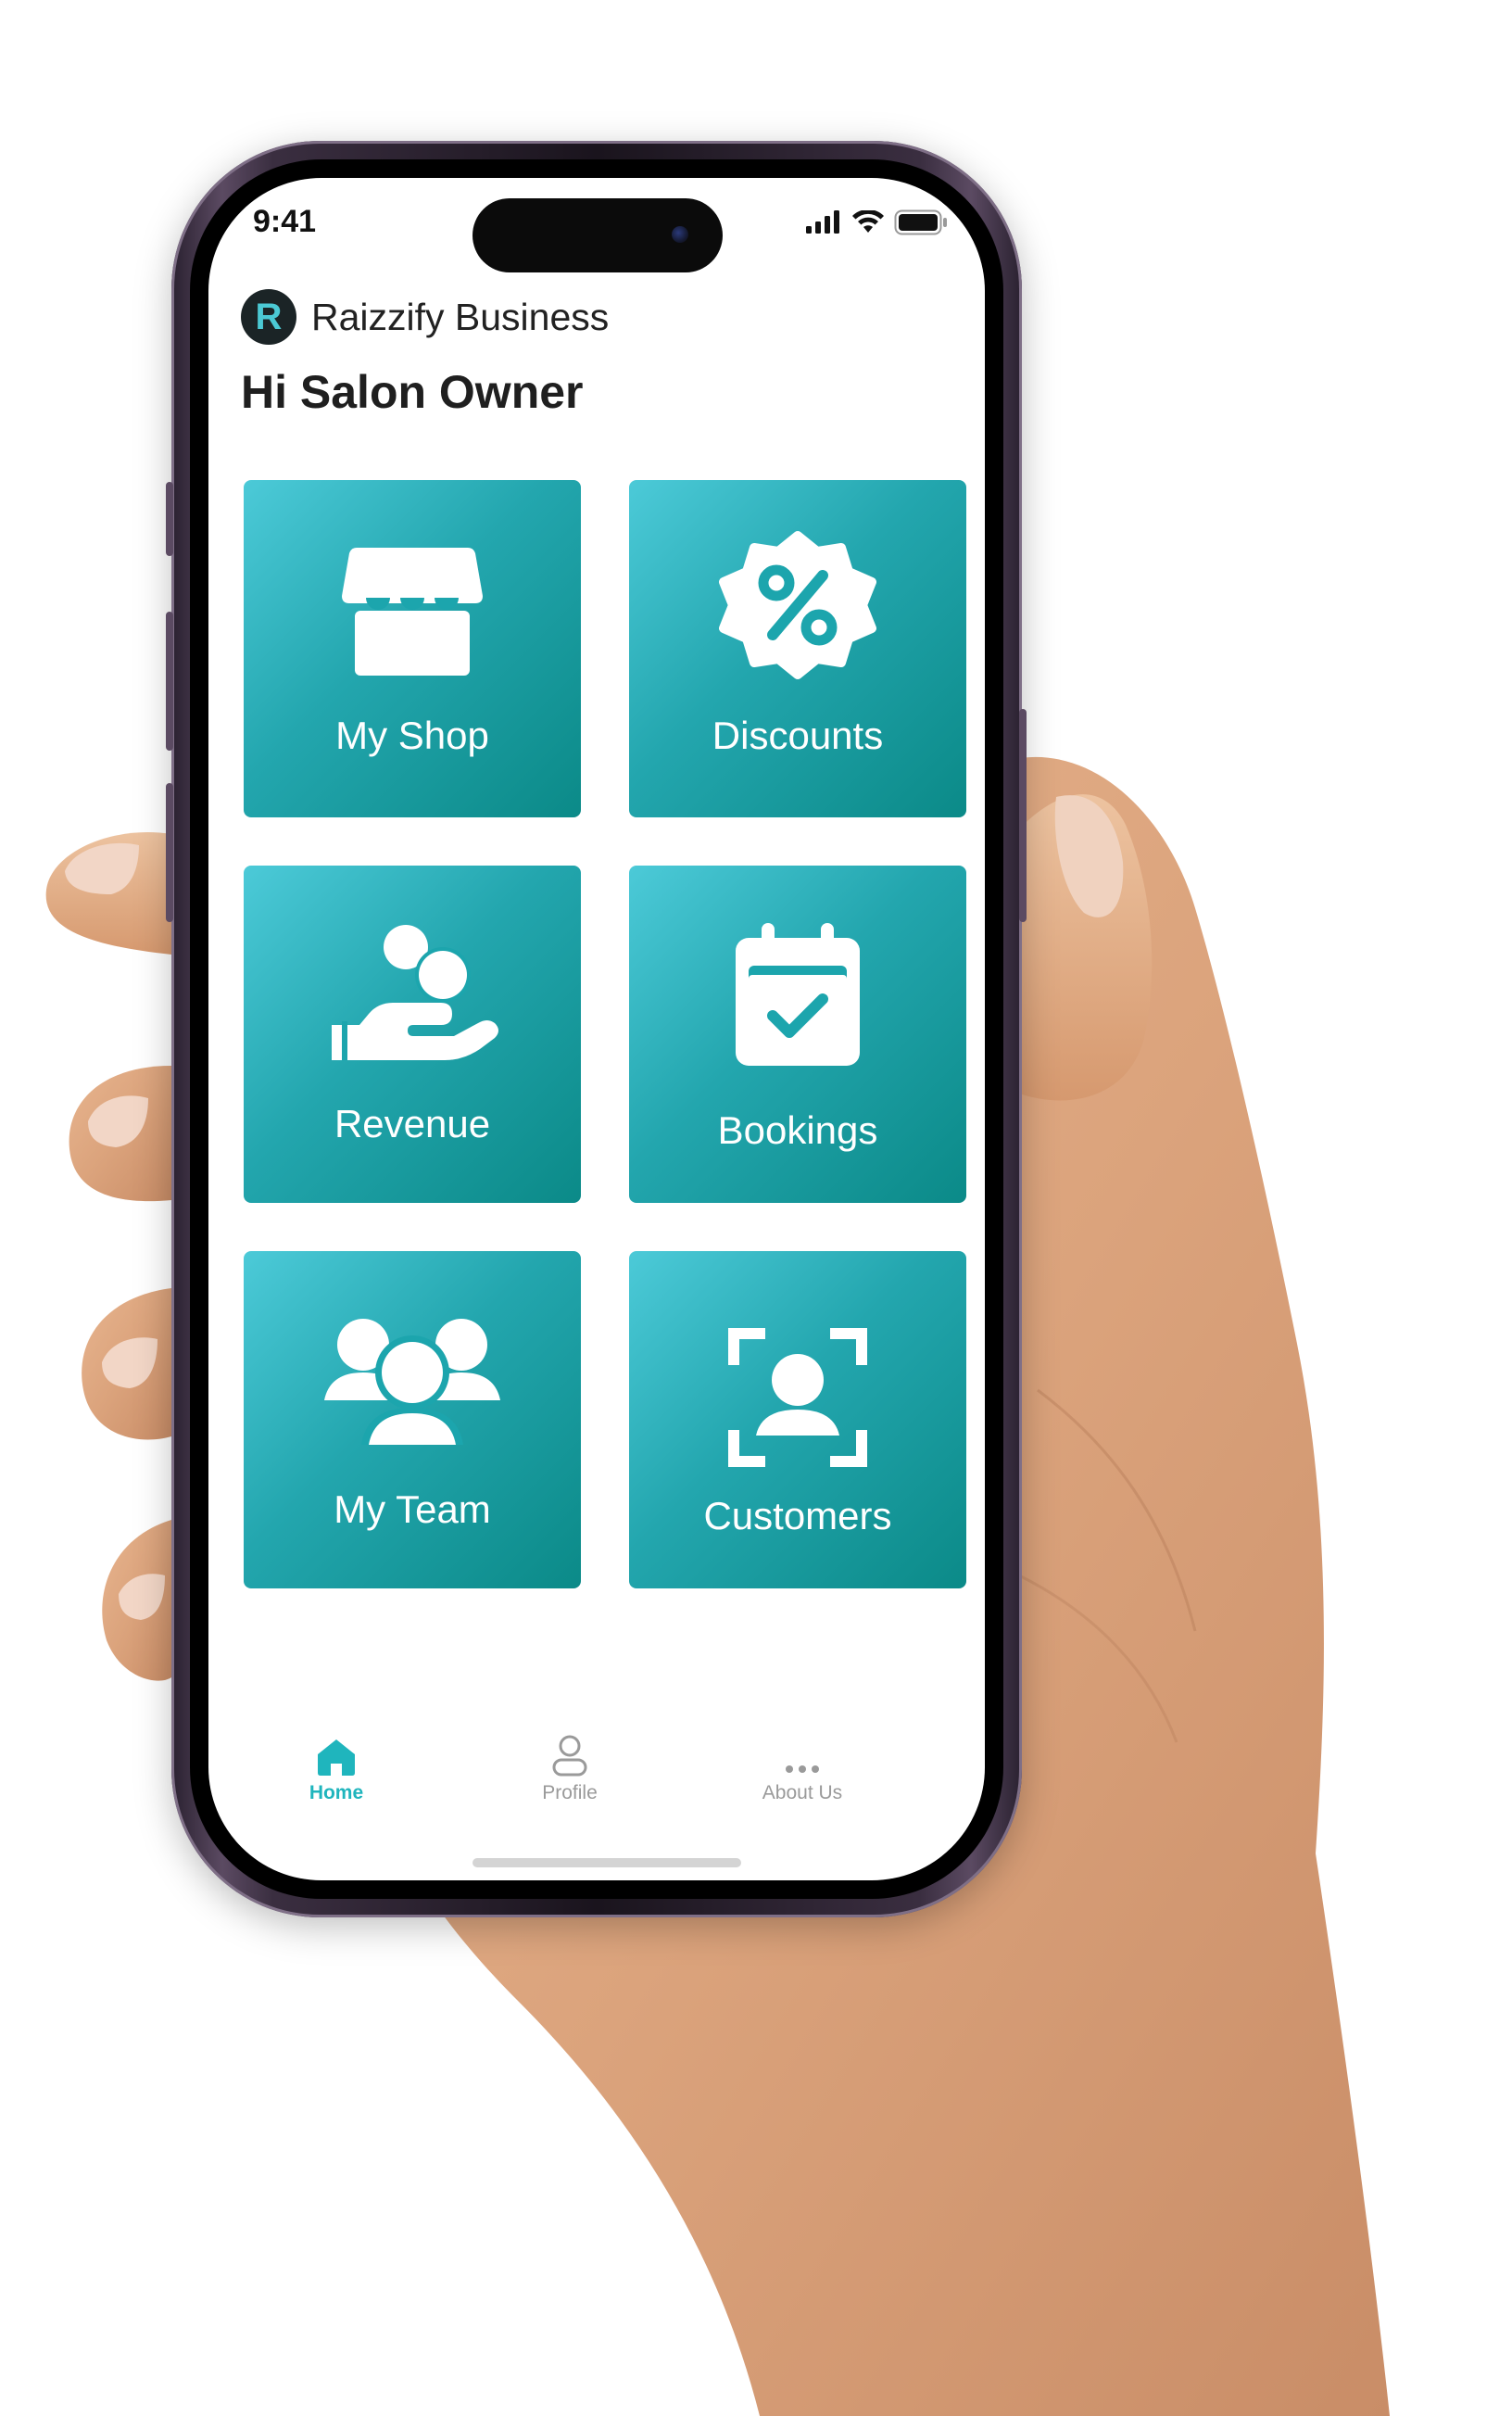 The width and height of the screenshot is (1512, 2416). I want to click on tile-revenue: Revenue, so click(412, 1034).